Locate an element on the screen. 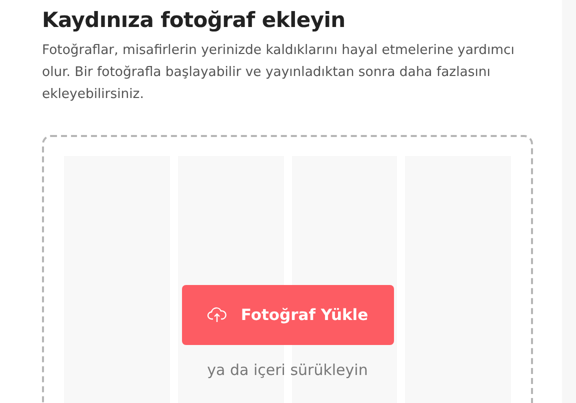 The image size is (576, 403). upload-photo-button: Fotoğraf Yükle is located at coordinates (288, 315).